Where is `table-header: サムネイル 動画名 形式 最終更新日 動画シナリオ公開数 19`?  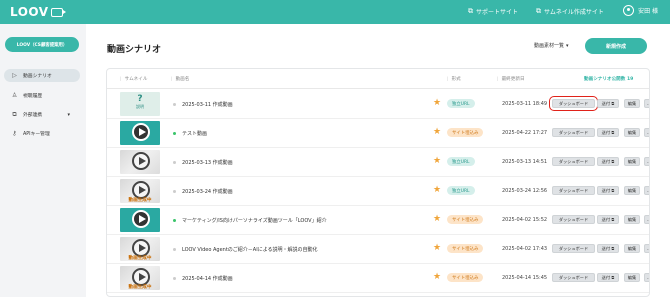
table-header: サムネイル 動画名 形式 最終更新日 動画シナリオ公開数 19 is located at coordinates (378, 79).